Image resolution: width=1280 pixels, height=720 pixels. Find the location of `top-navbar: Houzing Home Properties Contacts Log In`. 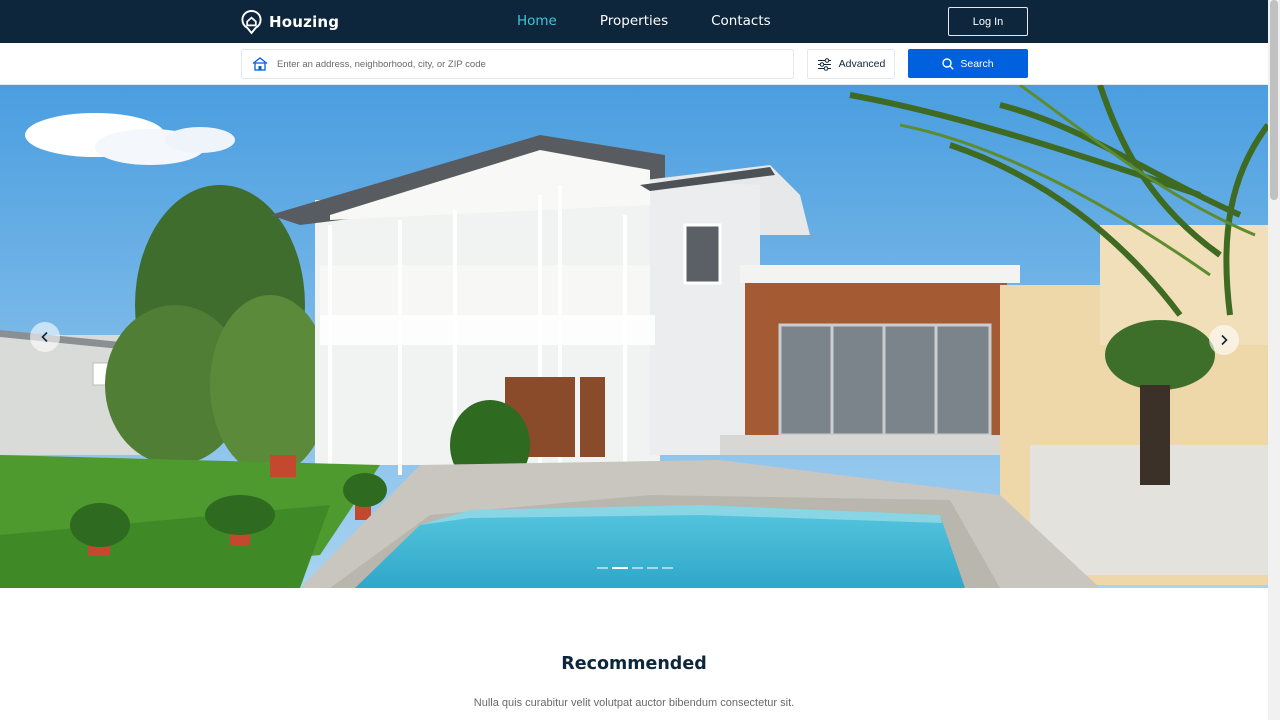

top-navbar: Houzing Home Properties Contacts Log In is located at coordinates (634, 21).